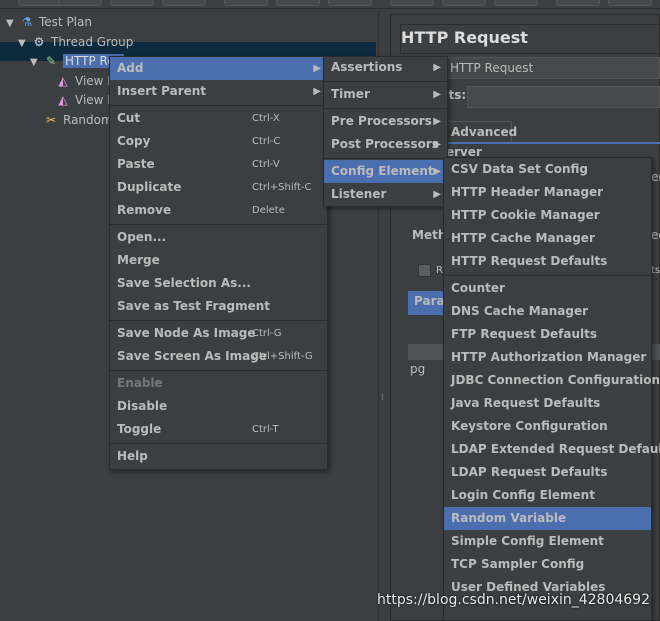 This screenshot has height=621, width=660. I want to click on menu-item-dns-cache-manager: DNS Cache Manager, so click(547, 311).